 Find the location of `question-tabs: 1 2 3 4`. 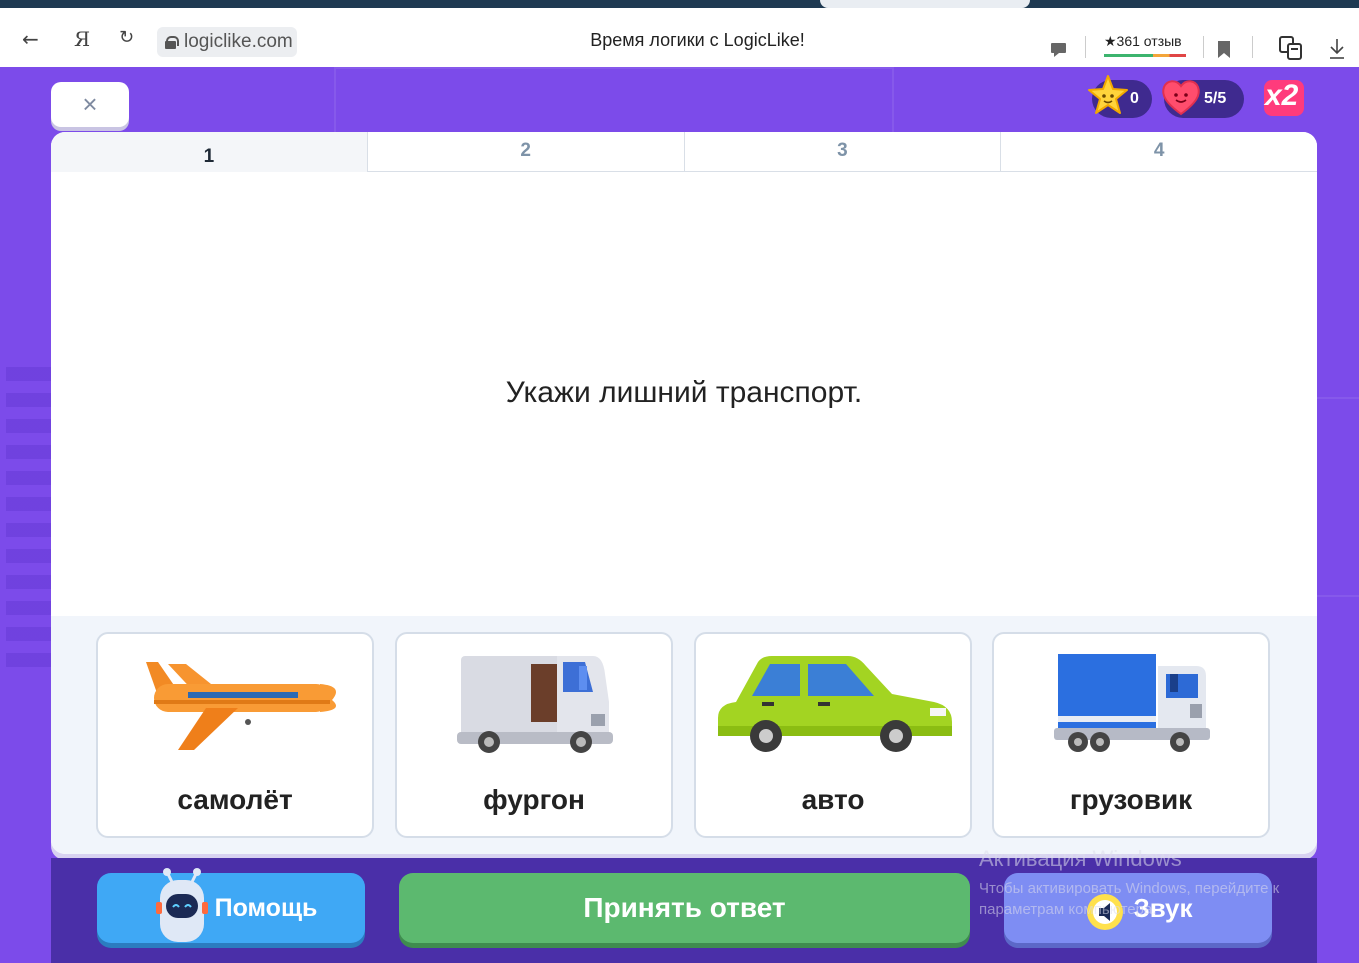

question-tabs: 1 2 3 4 is located at coordinates (684, 152).